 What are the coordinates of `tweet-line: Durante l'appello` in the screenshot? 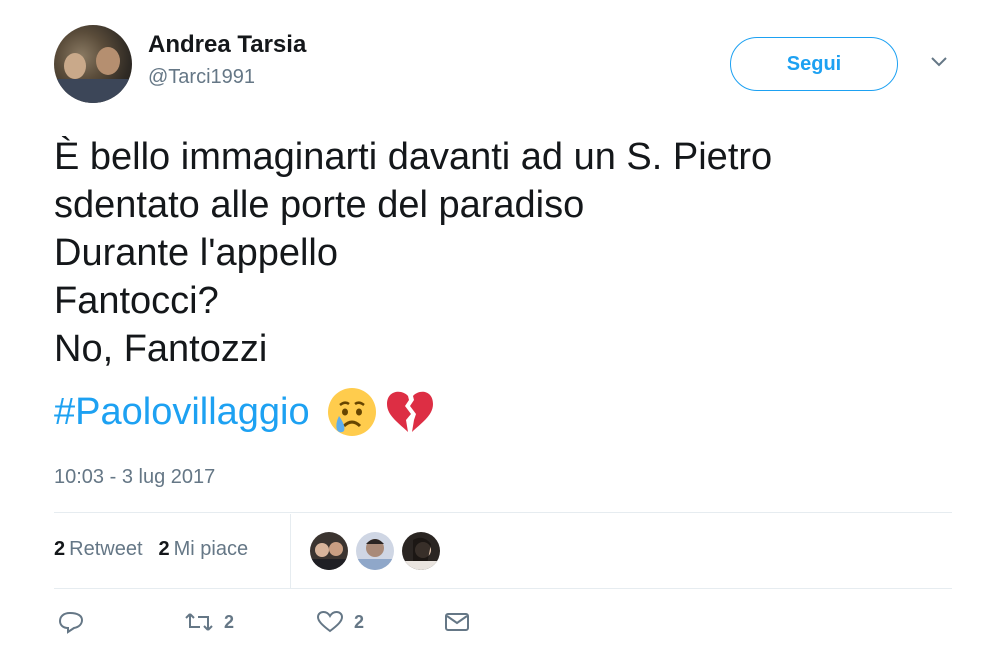 It's located at (196, 253).